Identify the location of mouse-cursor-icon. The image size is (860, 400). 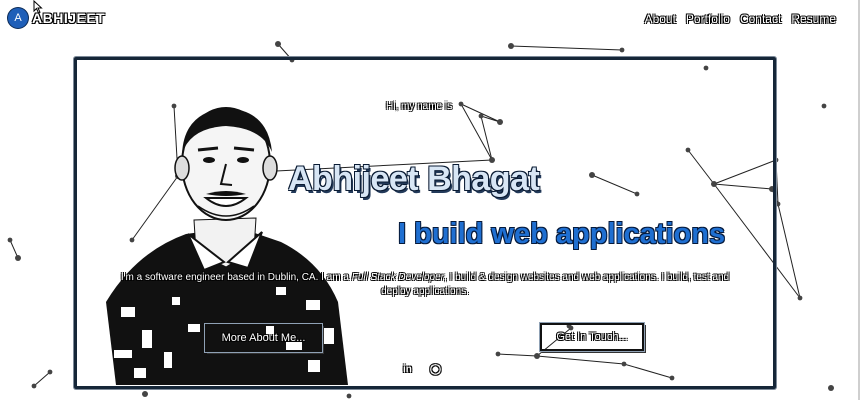
(38, 7).